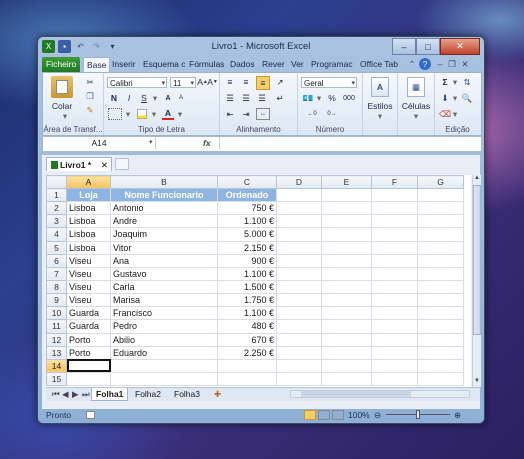 The width and height of the screenshot is (524, 459). What do you see at coordinates (247, 300) in the screenshot?
I see `cell-ordenado: 1.750 €` at bounding box center [247, 300].